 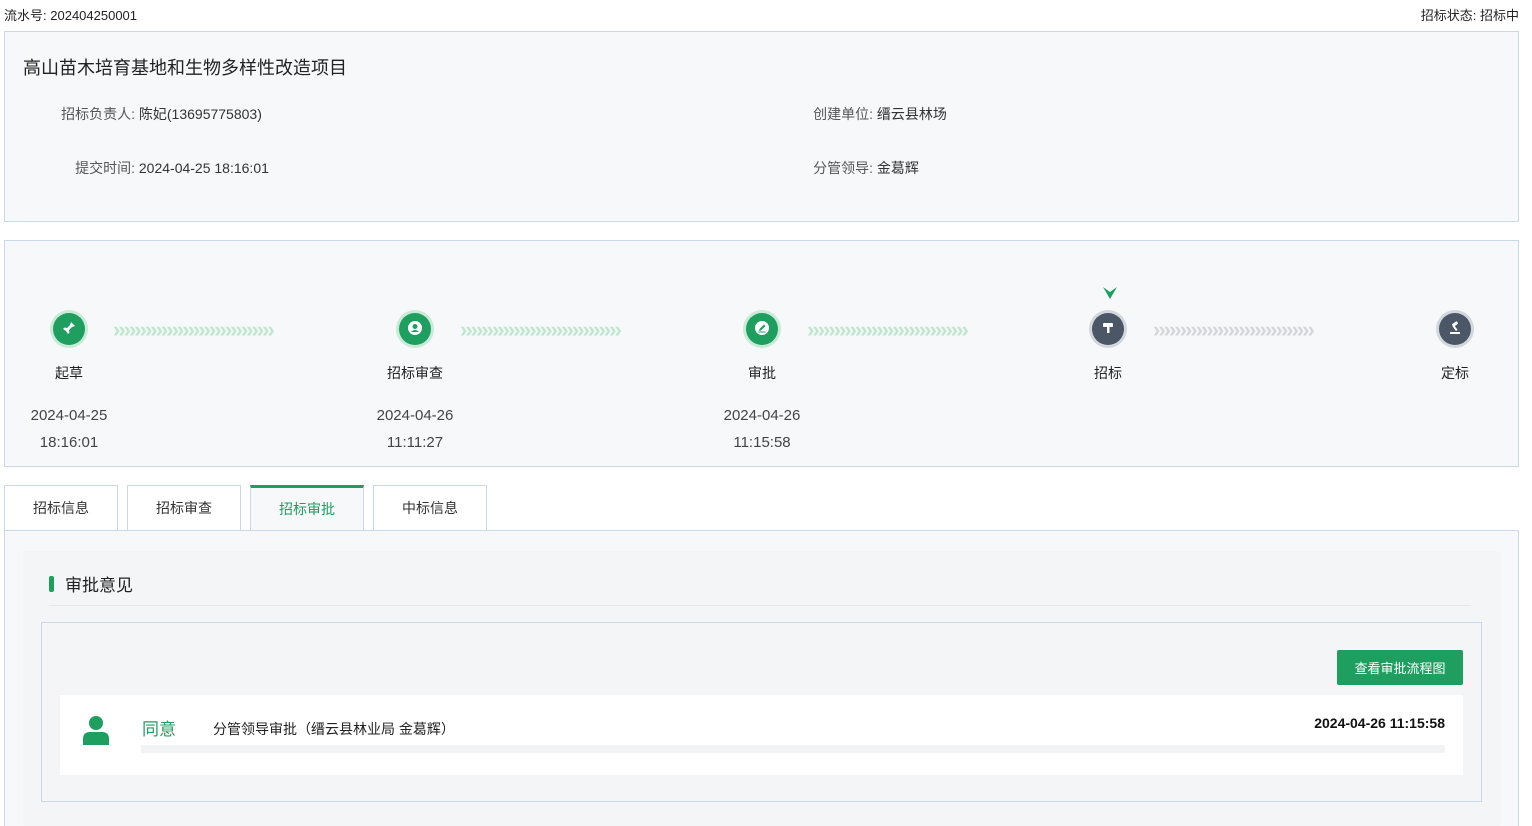 What do you see at coordinates (96, 730) in the screenshot?
I see `user-avatar-icon` at bounding box center [96, 730].